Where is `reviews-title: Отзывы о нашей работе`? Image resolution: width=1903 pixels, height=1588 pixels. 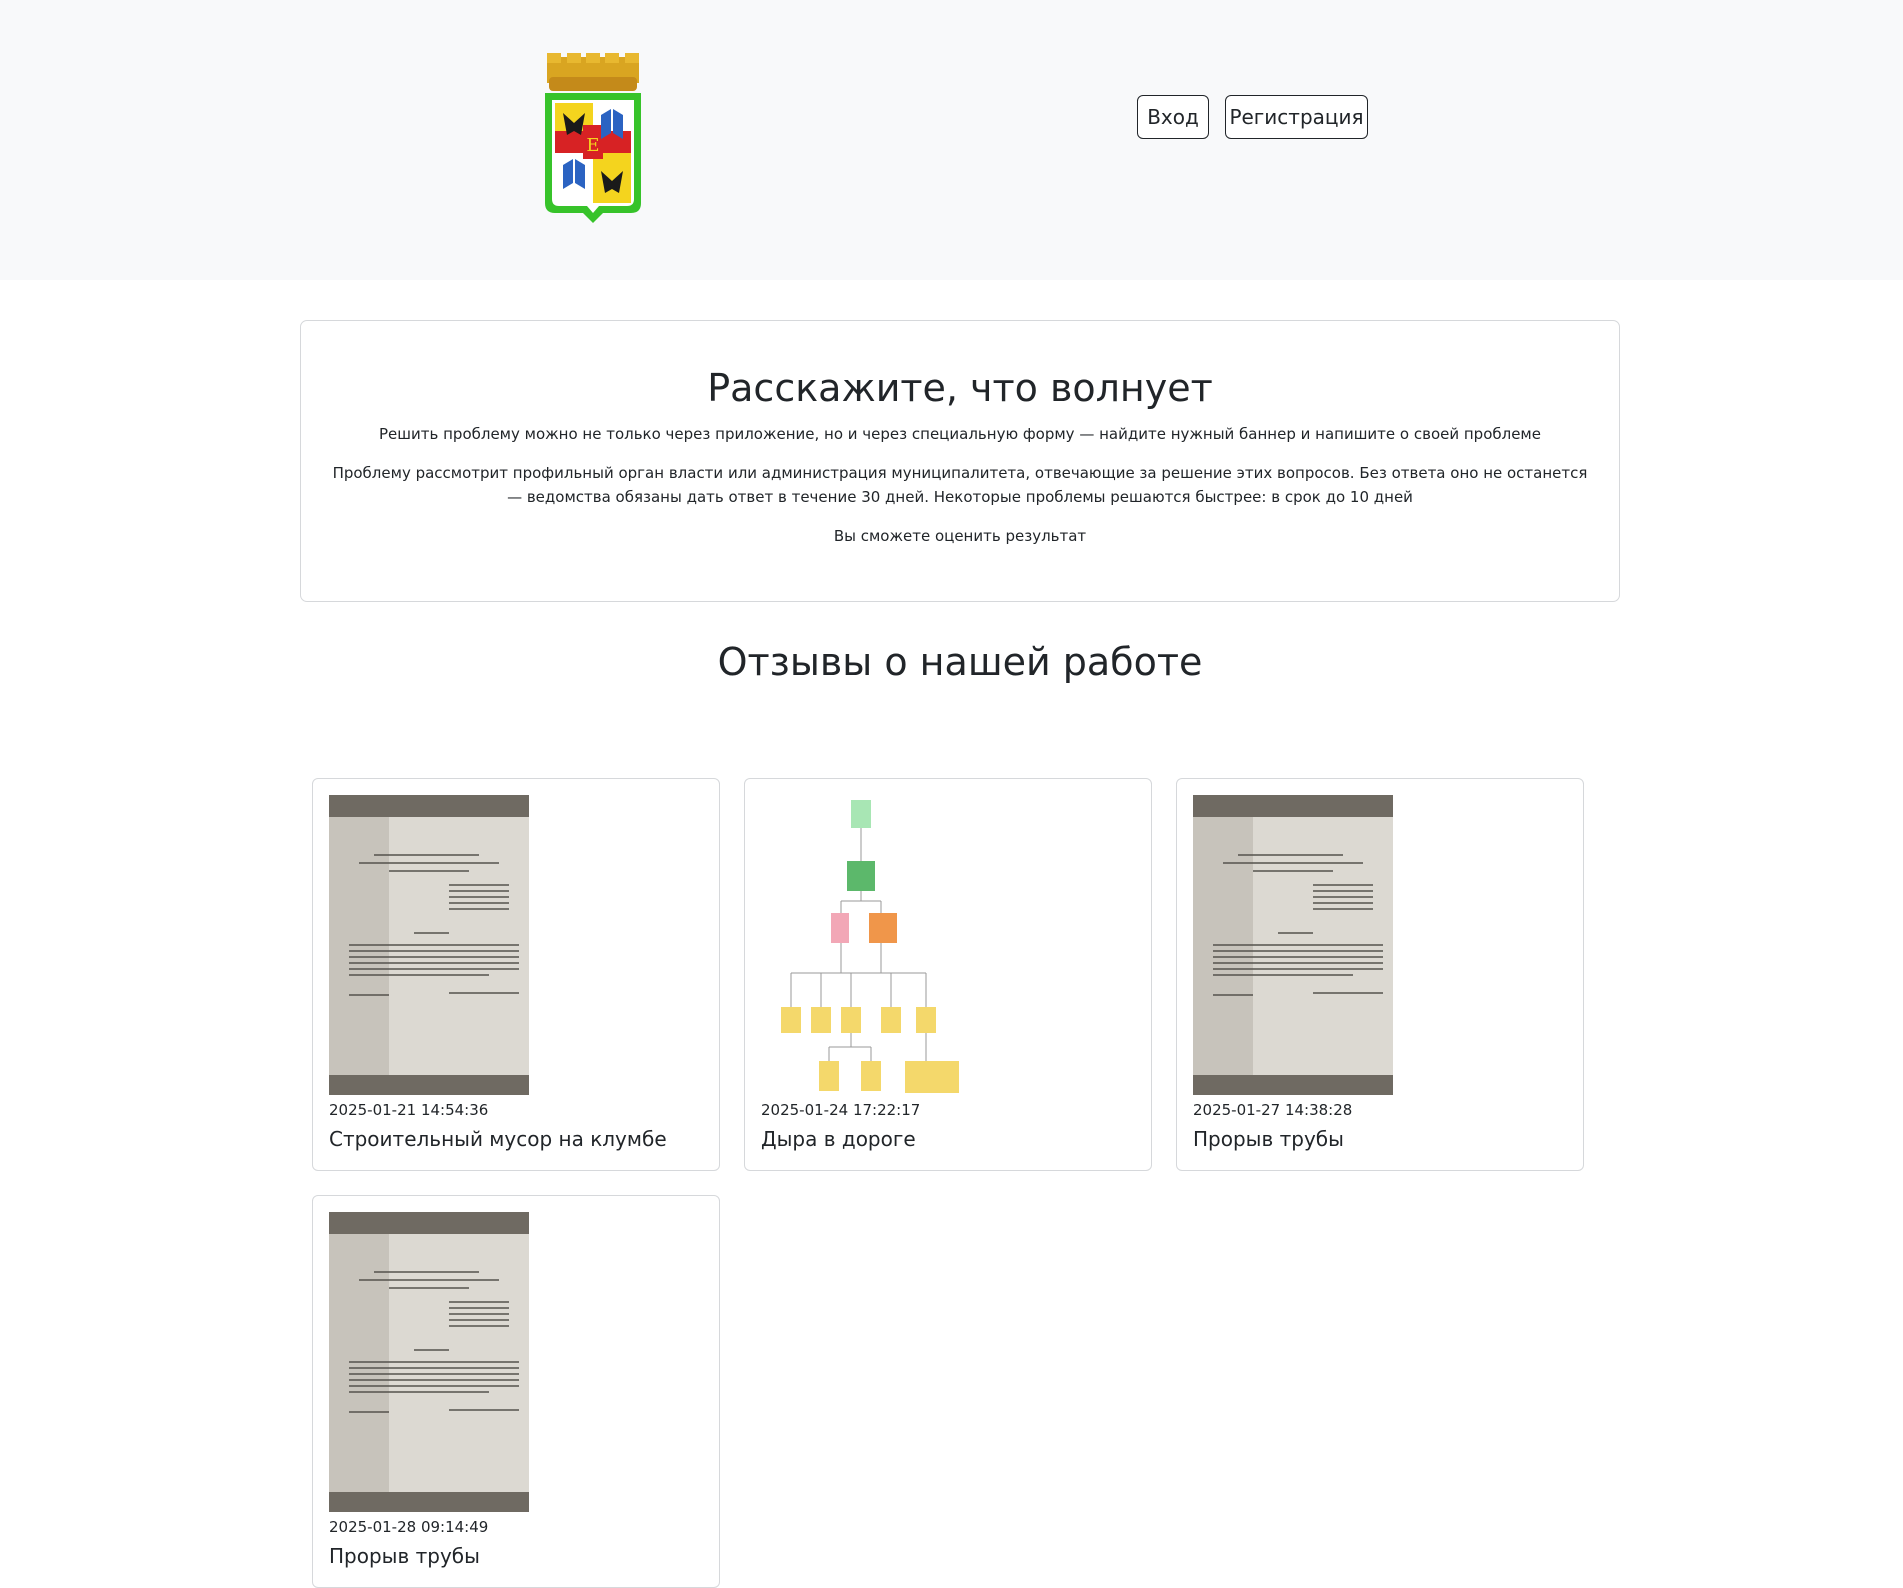
reviews-title: Отзывы о нашей работе is located at coordinates (960, 662).